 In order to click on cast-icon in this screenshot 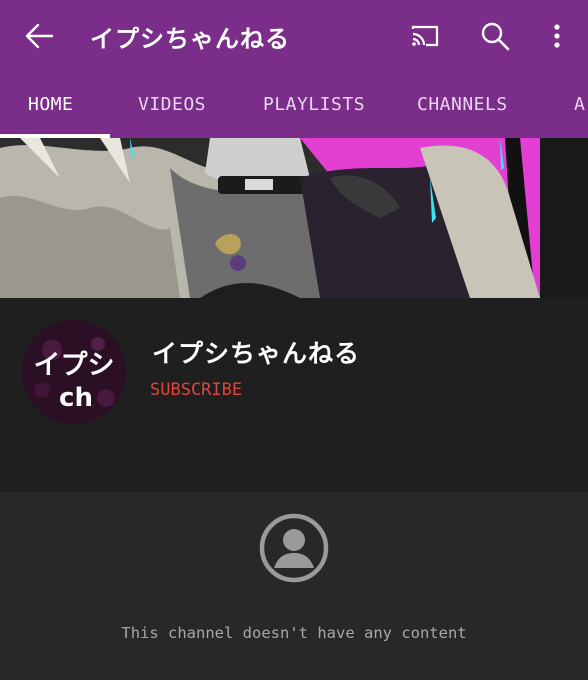, I will do `click(425, 36)`.